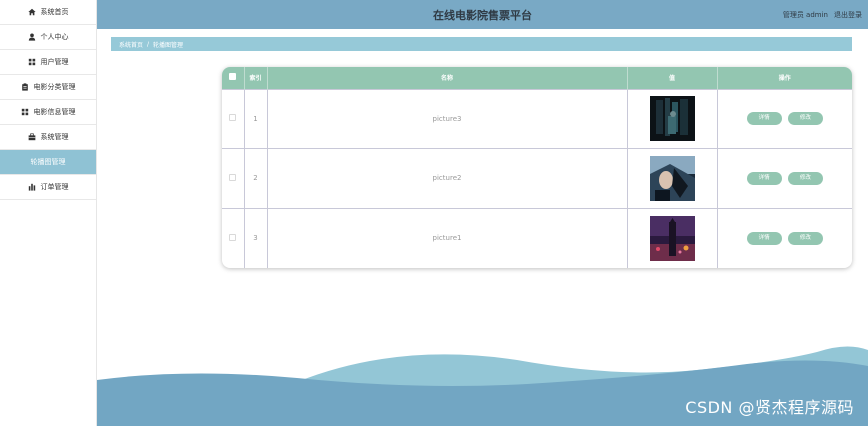  I want to click on sidebar-item-label: 系统管理, so click(54, 137).